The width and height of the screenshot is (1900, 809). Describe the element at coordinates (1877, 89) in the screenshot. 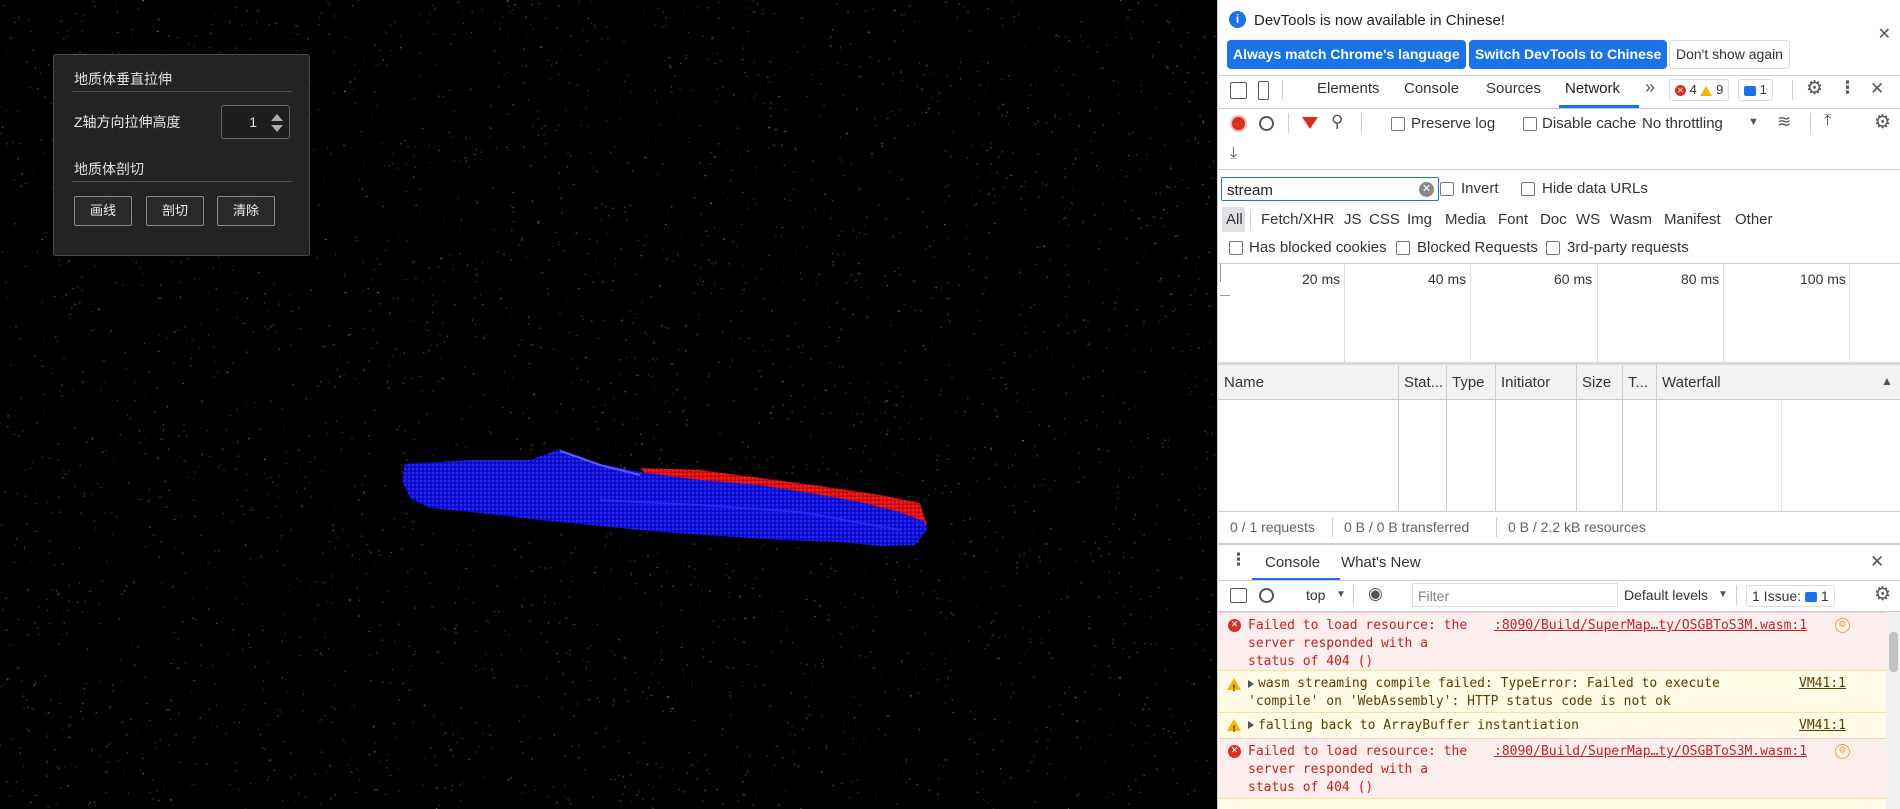

I see `close-devtools-icon: ✕` at that location.